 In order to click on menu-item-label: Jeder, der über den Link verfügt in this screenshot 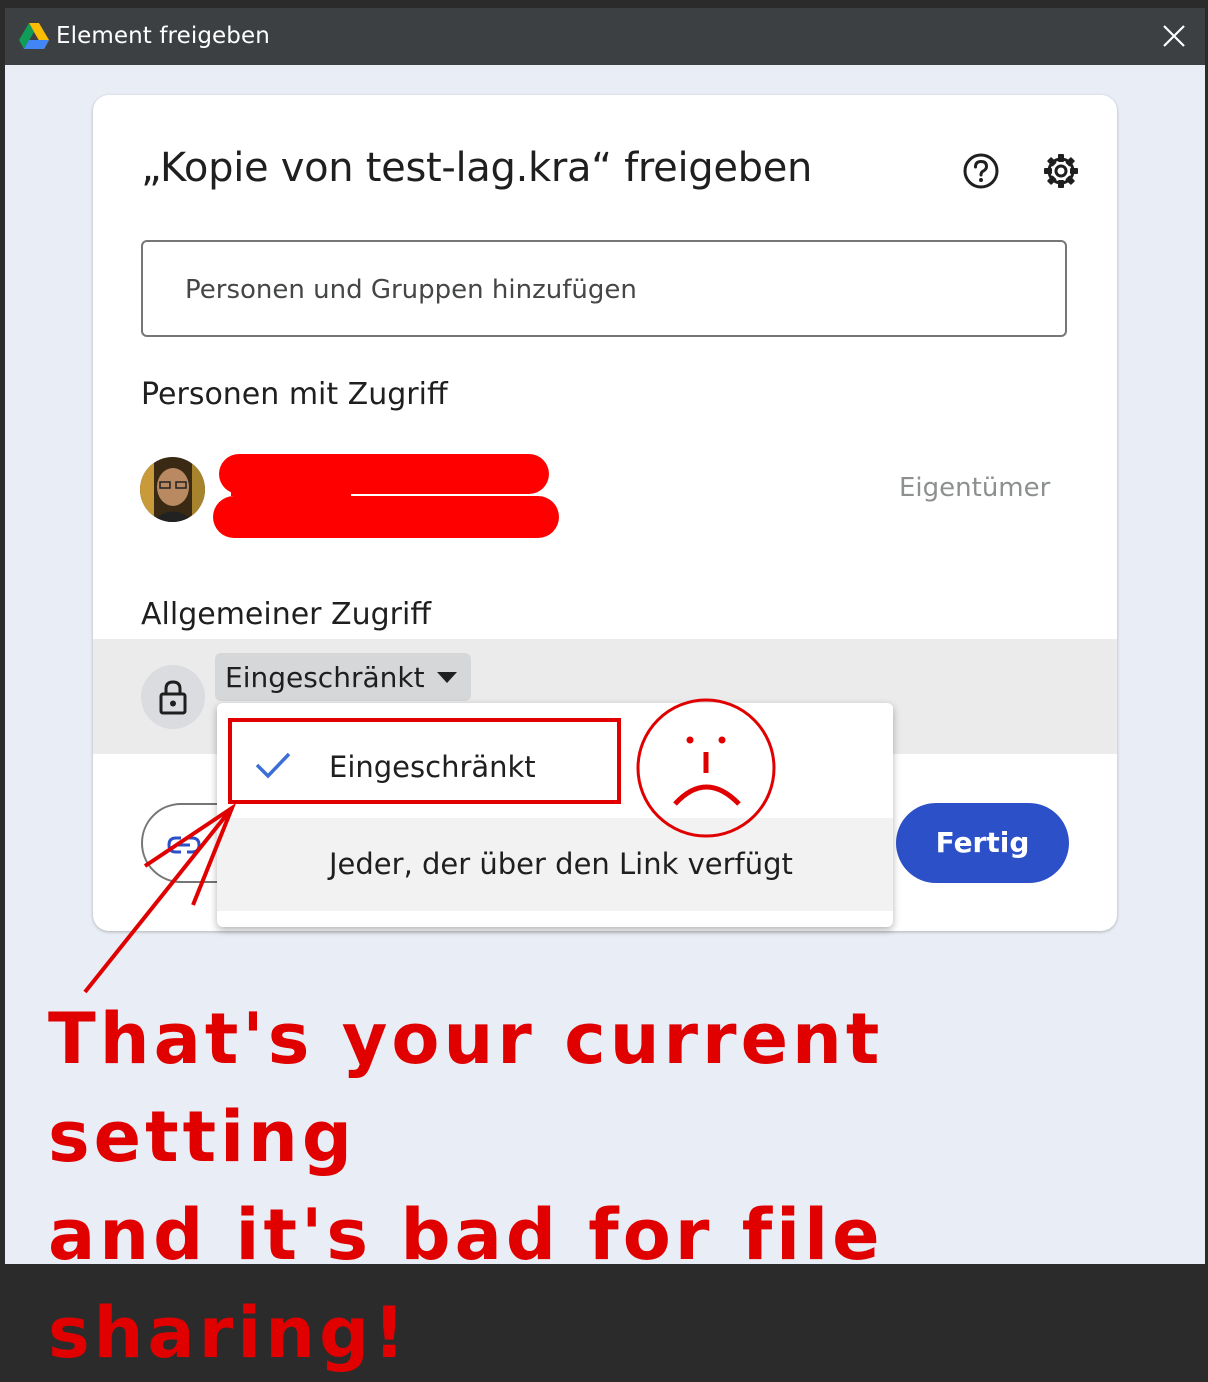, I will do `click(561, 864)`.